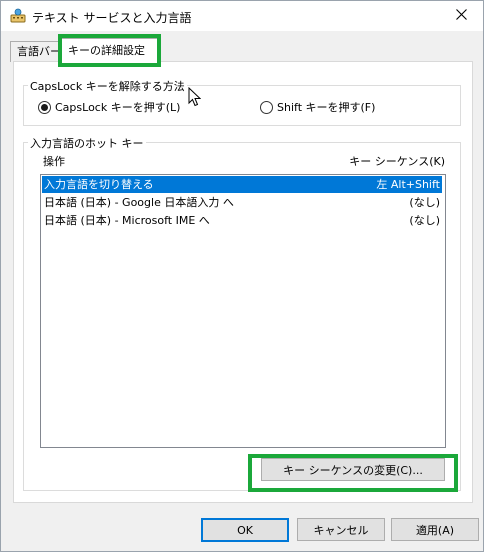  Describe the element at coordinates (127, 220) in the screenshot. I see `hotkey-action: 日本語 (日本) - Microsoft IME へ` at that location.